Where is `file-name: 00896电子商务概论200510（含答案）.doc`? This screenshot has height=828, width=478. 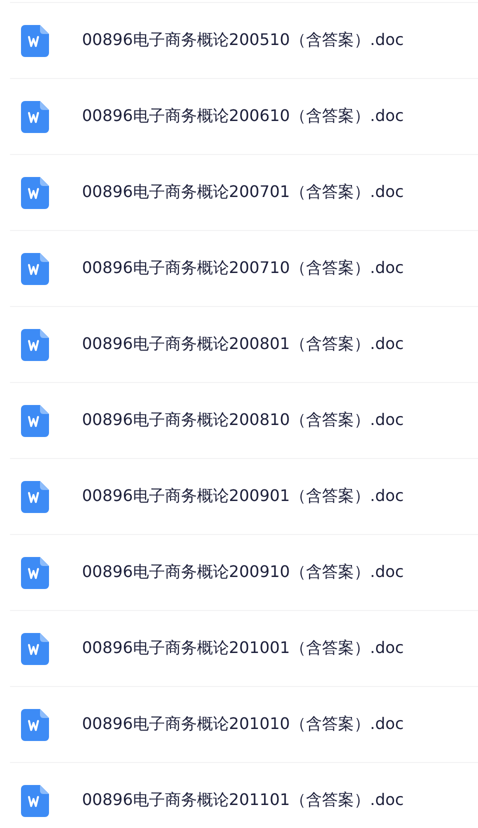 file-name: 00896电子商务概论200510（含答案）.doc is located at coordinates (243, 40).